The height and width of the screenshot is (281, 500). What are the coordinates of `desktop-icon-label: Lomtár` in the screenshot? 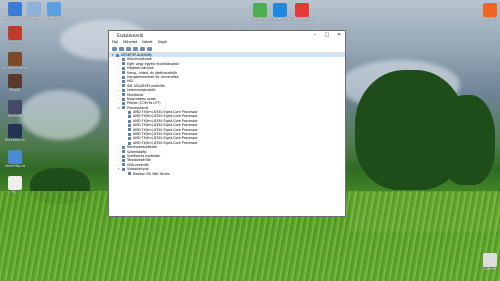 It's located at (490, 269).